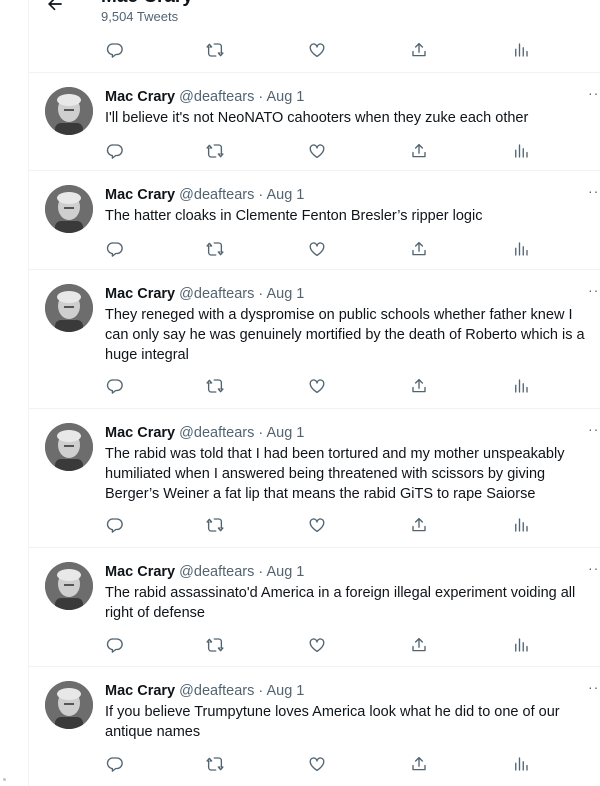  Describe the element at coordinates (4, 779) in the screenshot. I see `edge-mark` at that location.